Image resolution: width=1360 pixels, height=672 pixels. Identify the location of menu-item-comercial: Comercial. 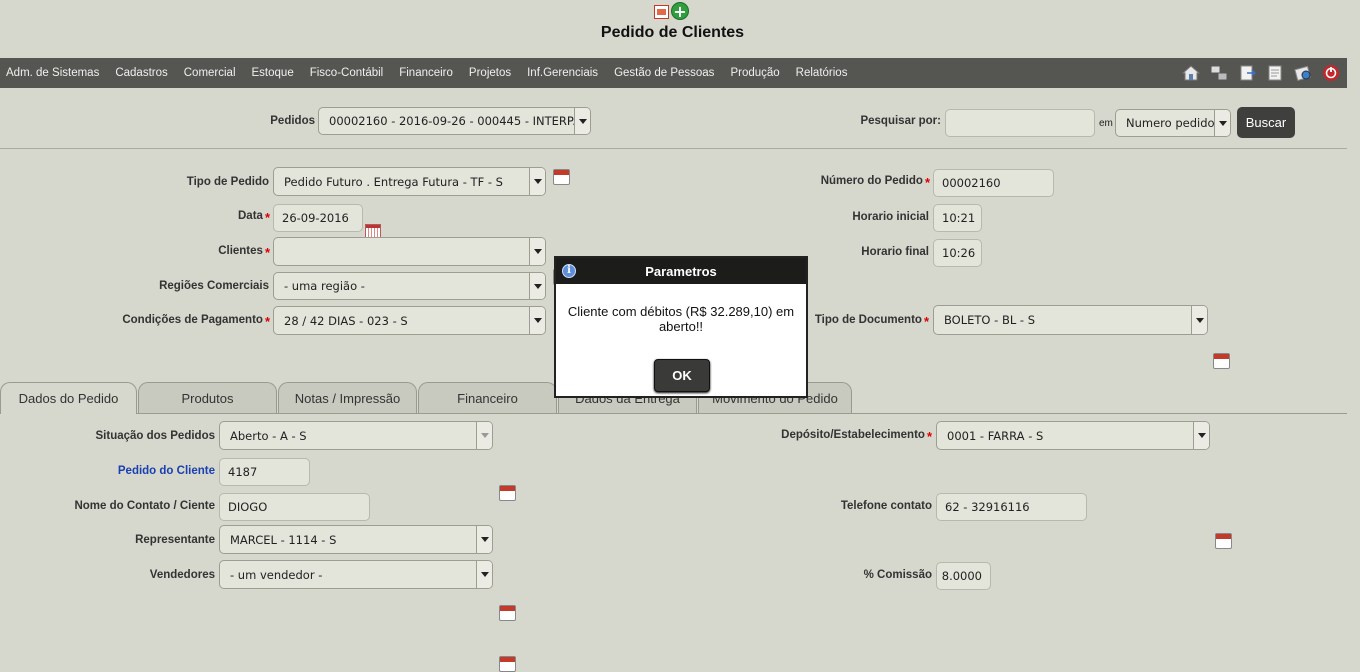
(210, 73).